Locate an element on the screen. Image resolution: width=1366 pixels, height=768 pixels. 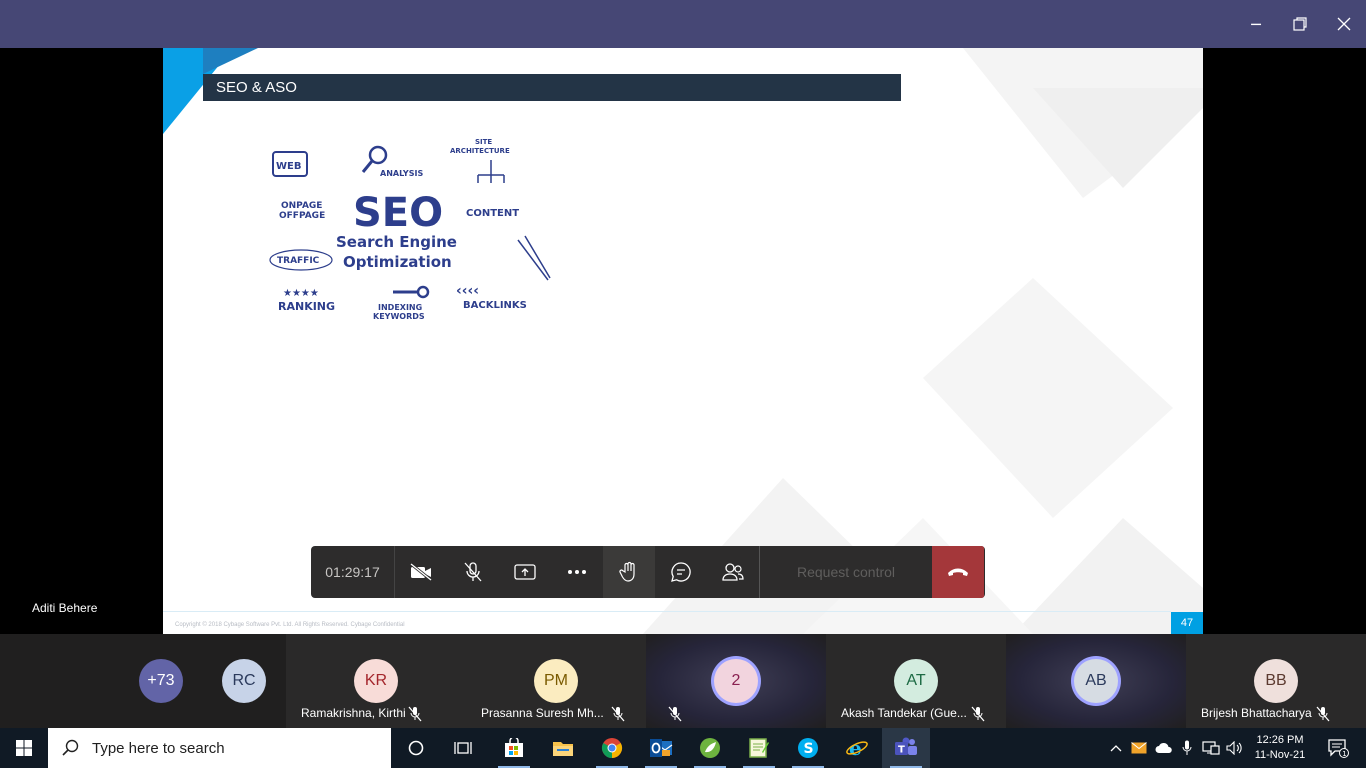
outlook-app-button is located at coordinates (661, 748).